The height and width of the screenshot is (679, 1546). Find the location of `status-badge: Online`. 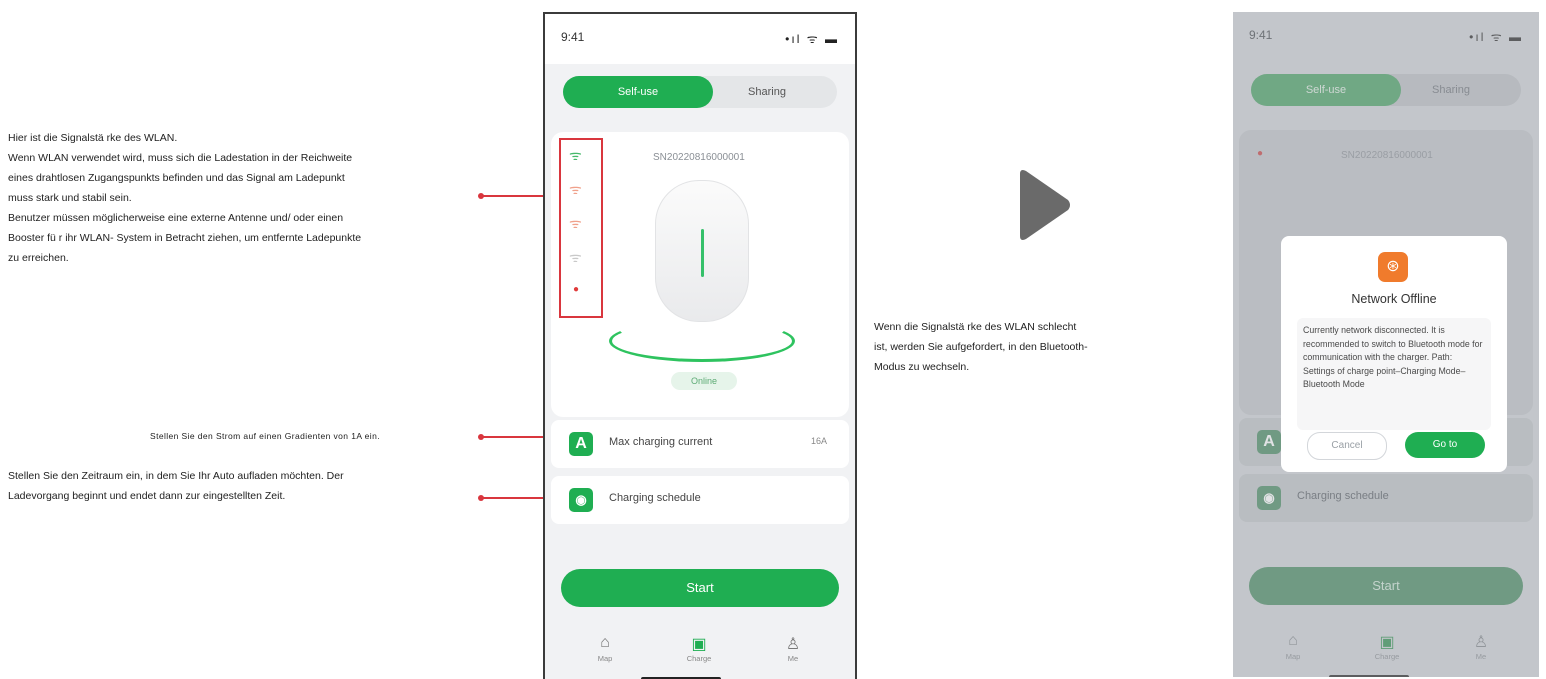

status-badge: Online is located at coordinates (704, 381).